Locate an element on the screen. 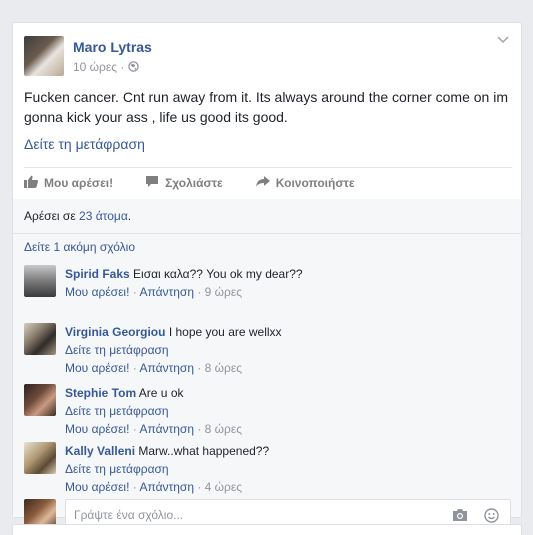 The height and width of the screenshot is (535, 533). view-more-comments-link: Δείτε 1 ακόμη σχόλιο is located at coordinates (79, 247).